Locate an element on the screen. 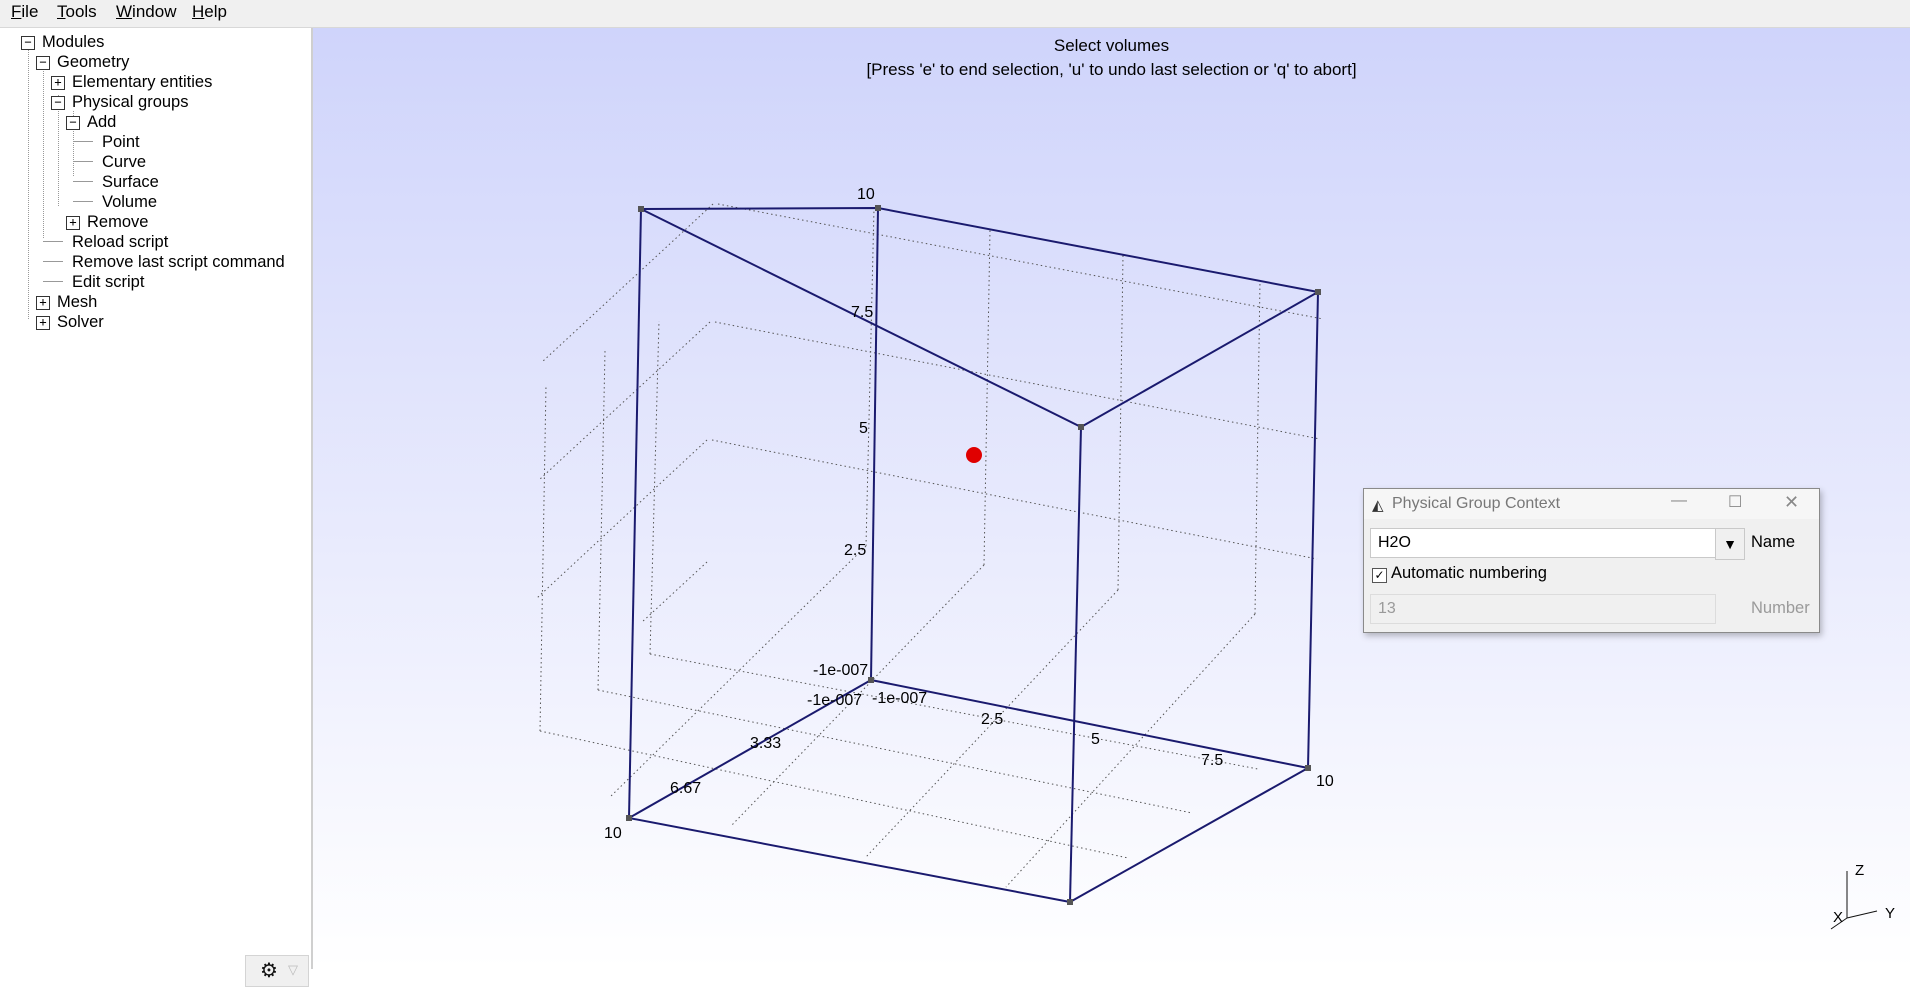 This screenshot has height=987, width=1910. maximize-icon: ☐ is located at coordinates (1735, 502).